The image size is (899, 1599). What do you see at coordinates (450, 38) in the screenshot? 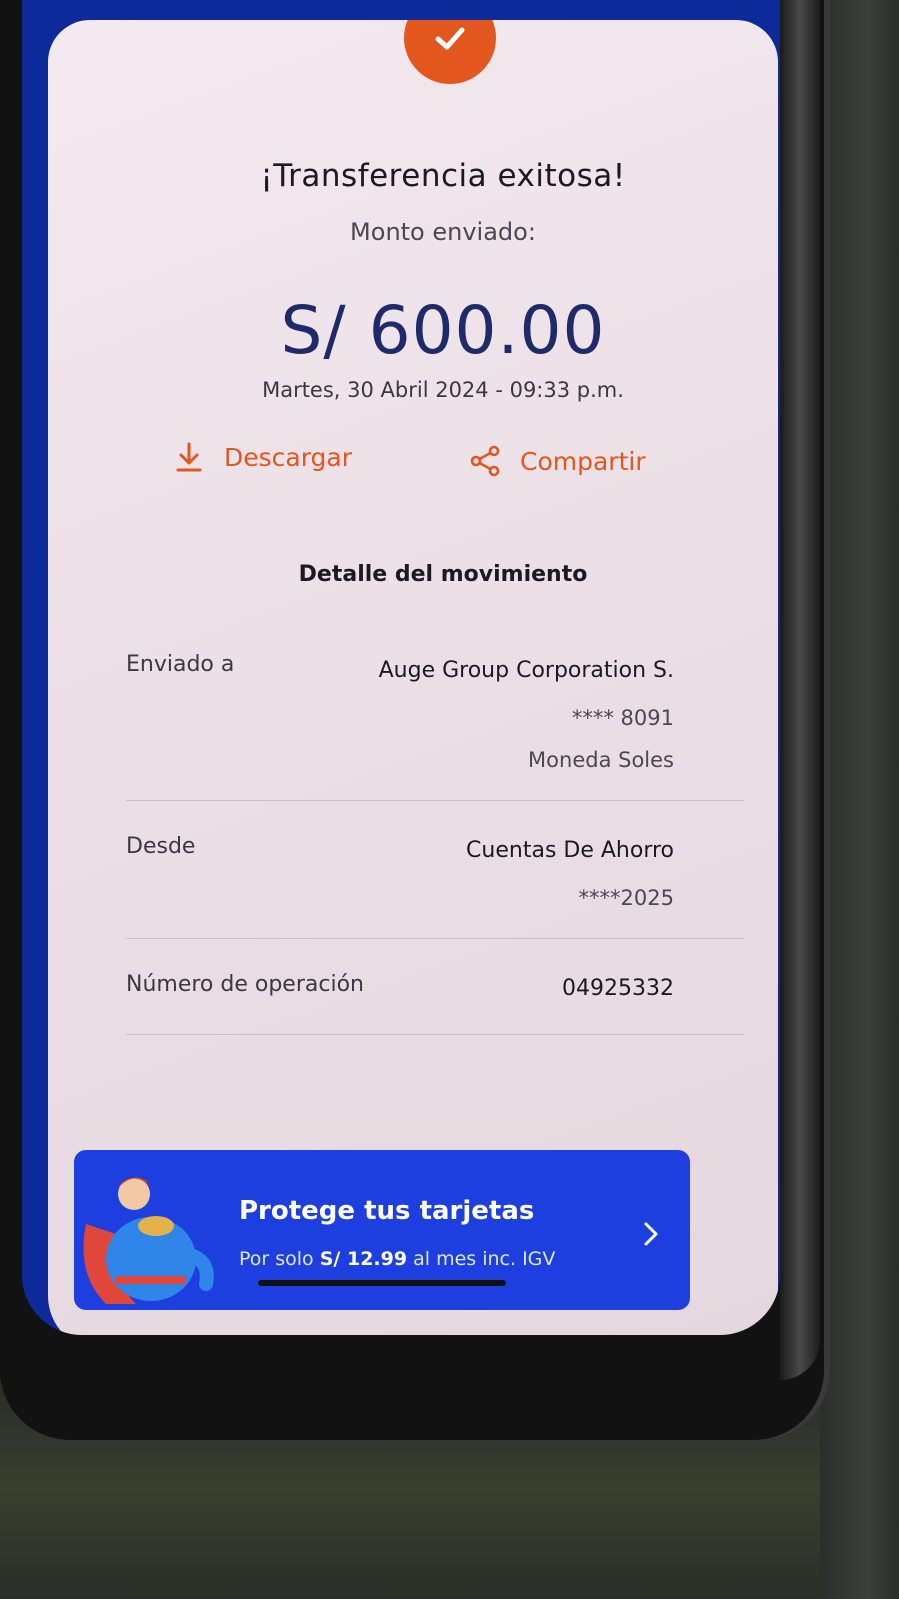
I see `check-icon` at bounding box center [450, 38].